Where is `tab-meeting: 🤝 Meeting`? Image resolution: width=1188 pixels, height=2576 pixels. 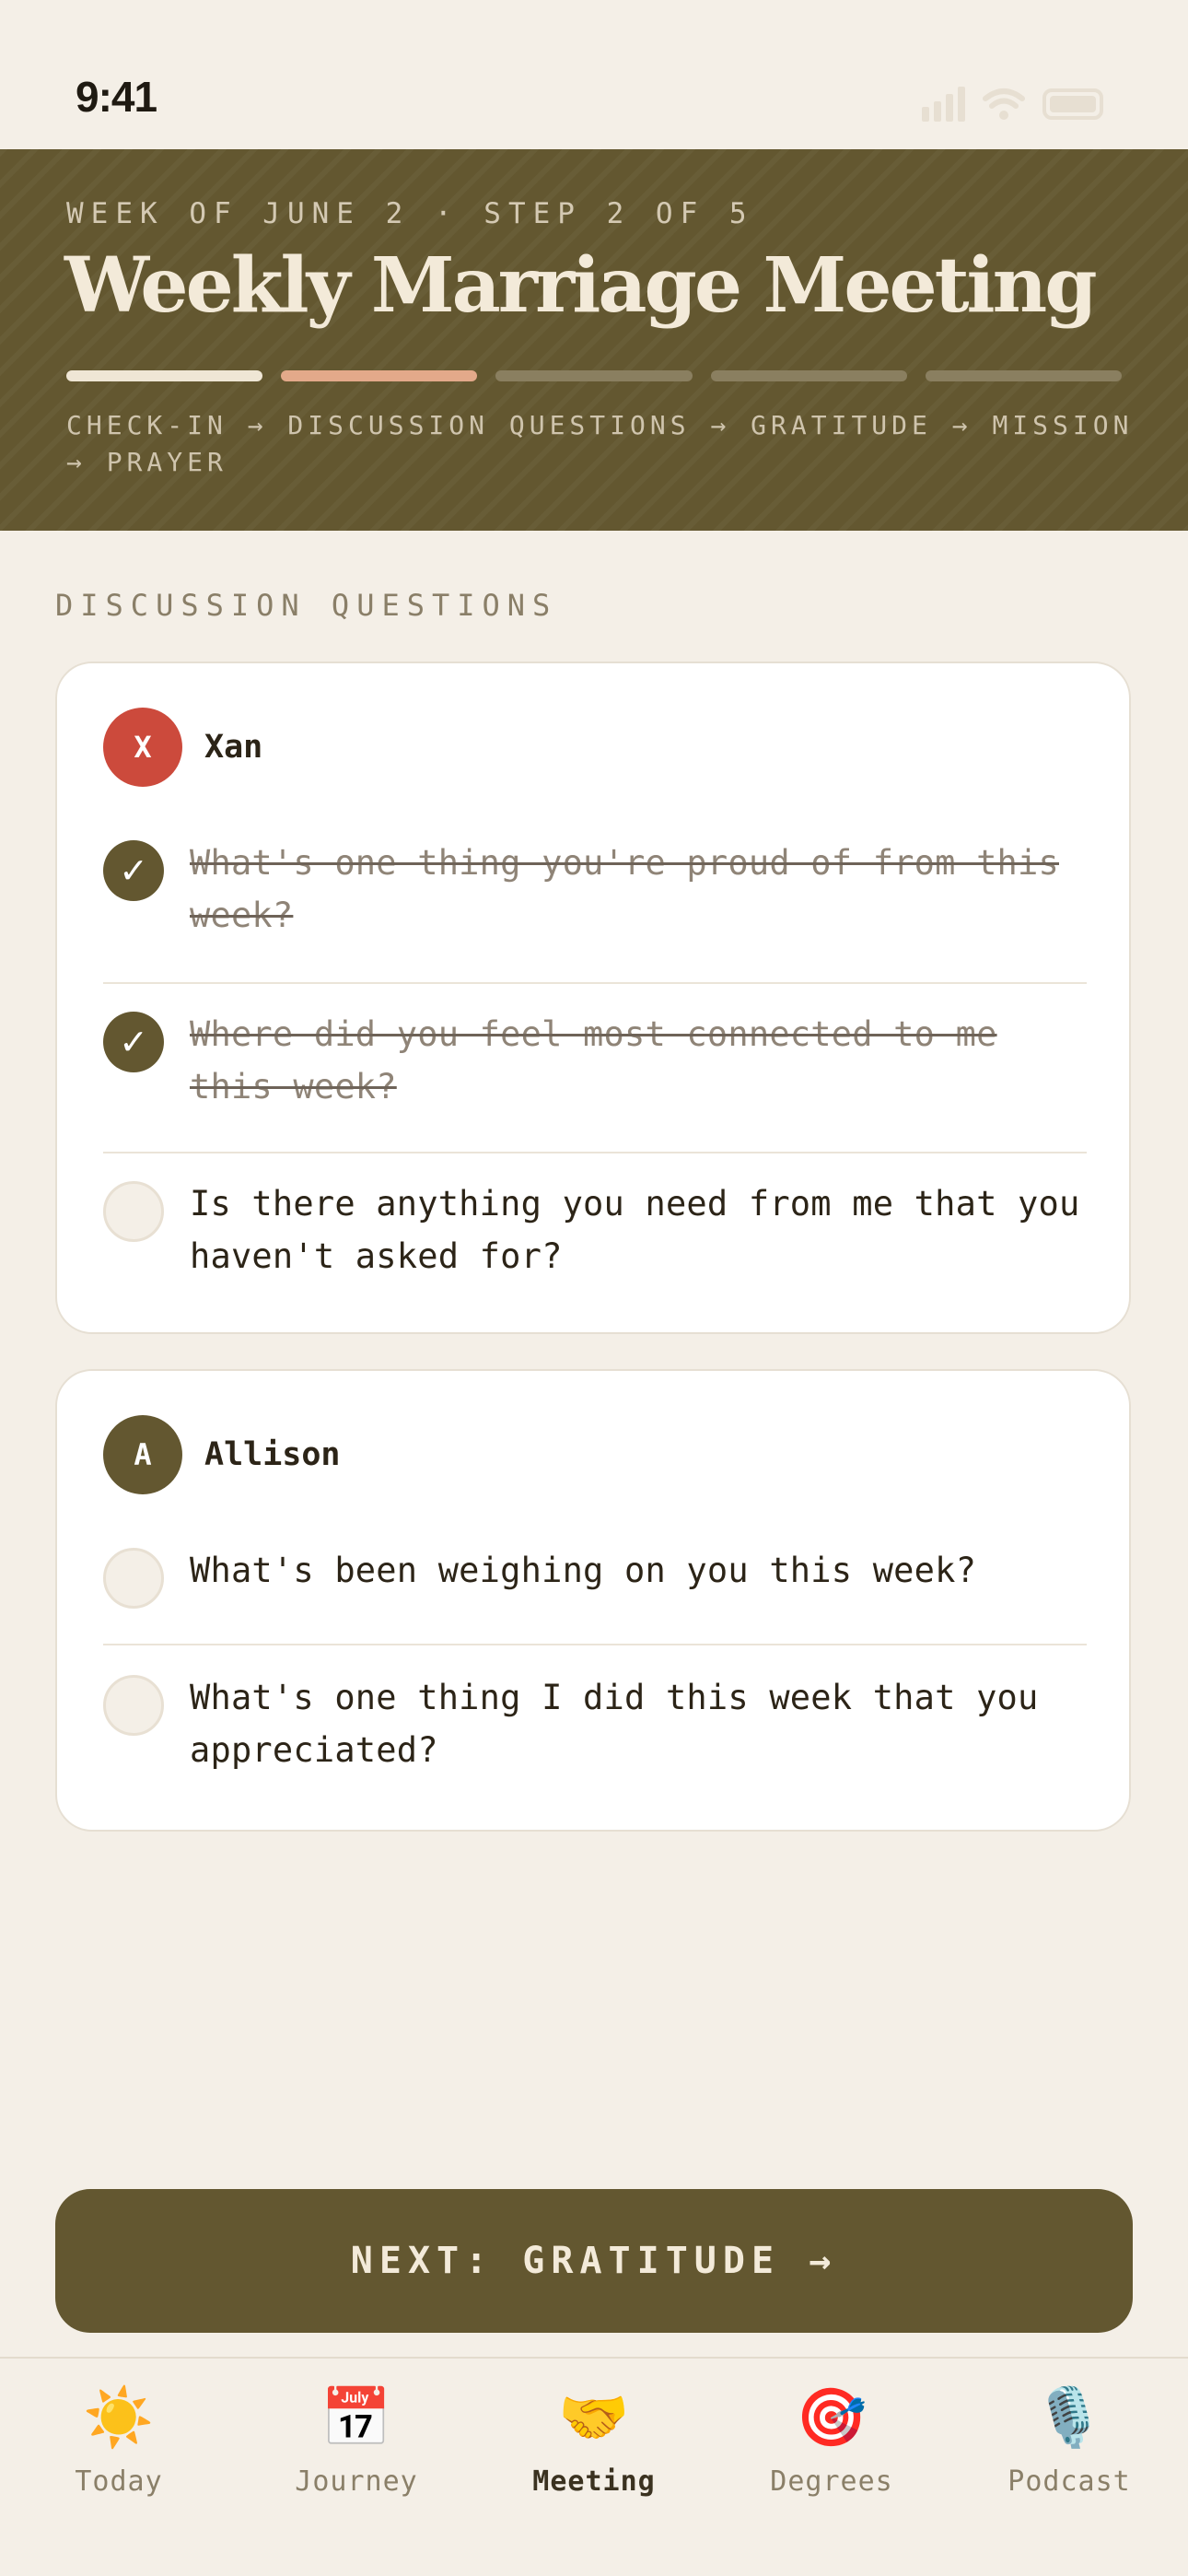
tab-meeting: 🤝 Meeting is located at coordinates (594, 2439).